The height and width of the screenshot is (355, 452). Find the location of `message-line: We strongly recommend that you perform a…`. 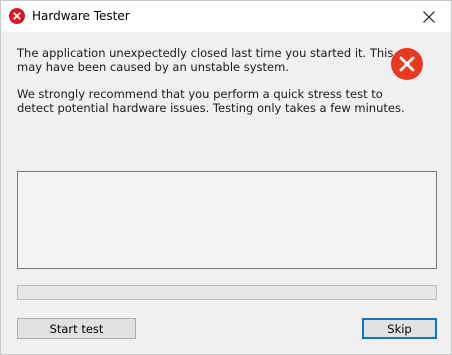

message-line: We strongly recommend that you perform a… is located at coordinates (200, 94).